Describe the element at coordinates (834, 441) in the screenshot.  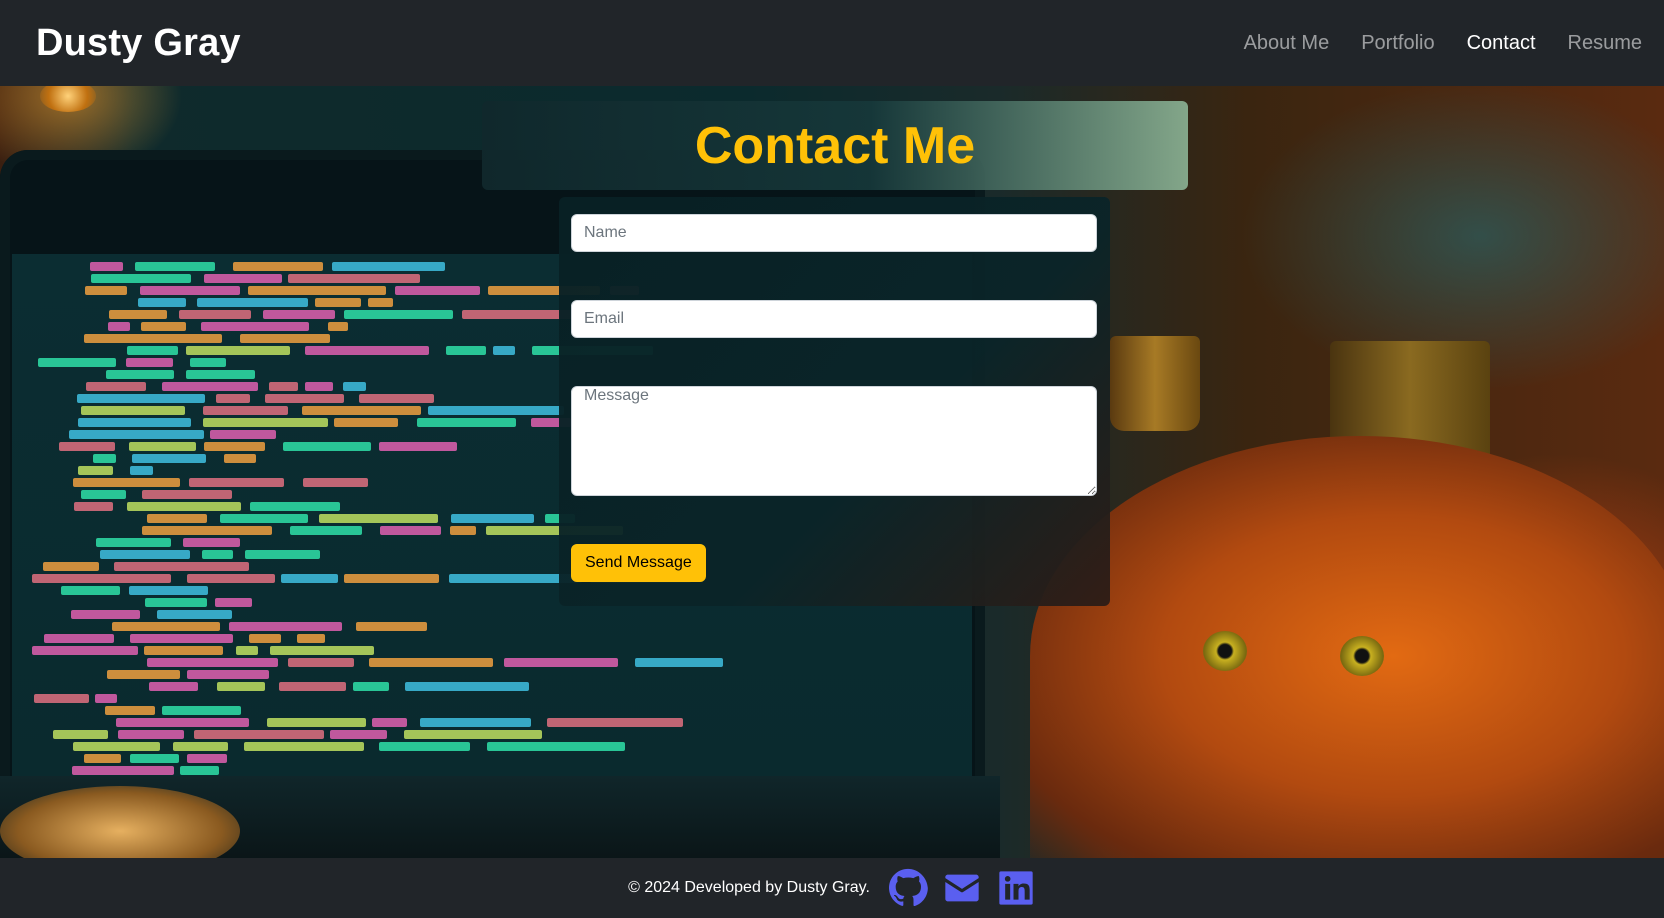
I see `message-textarea` at that location.